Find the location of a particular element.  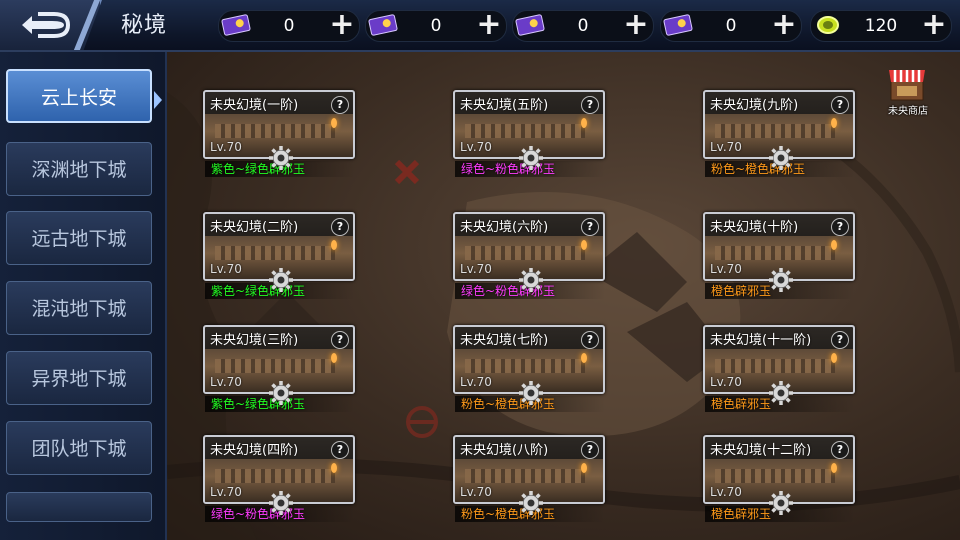

sidebar-item-otherworld-dungeon: 异界地下城 is located at coordinates (79, 378).